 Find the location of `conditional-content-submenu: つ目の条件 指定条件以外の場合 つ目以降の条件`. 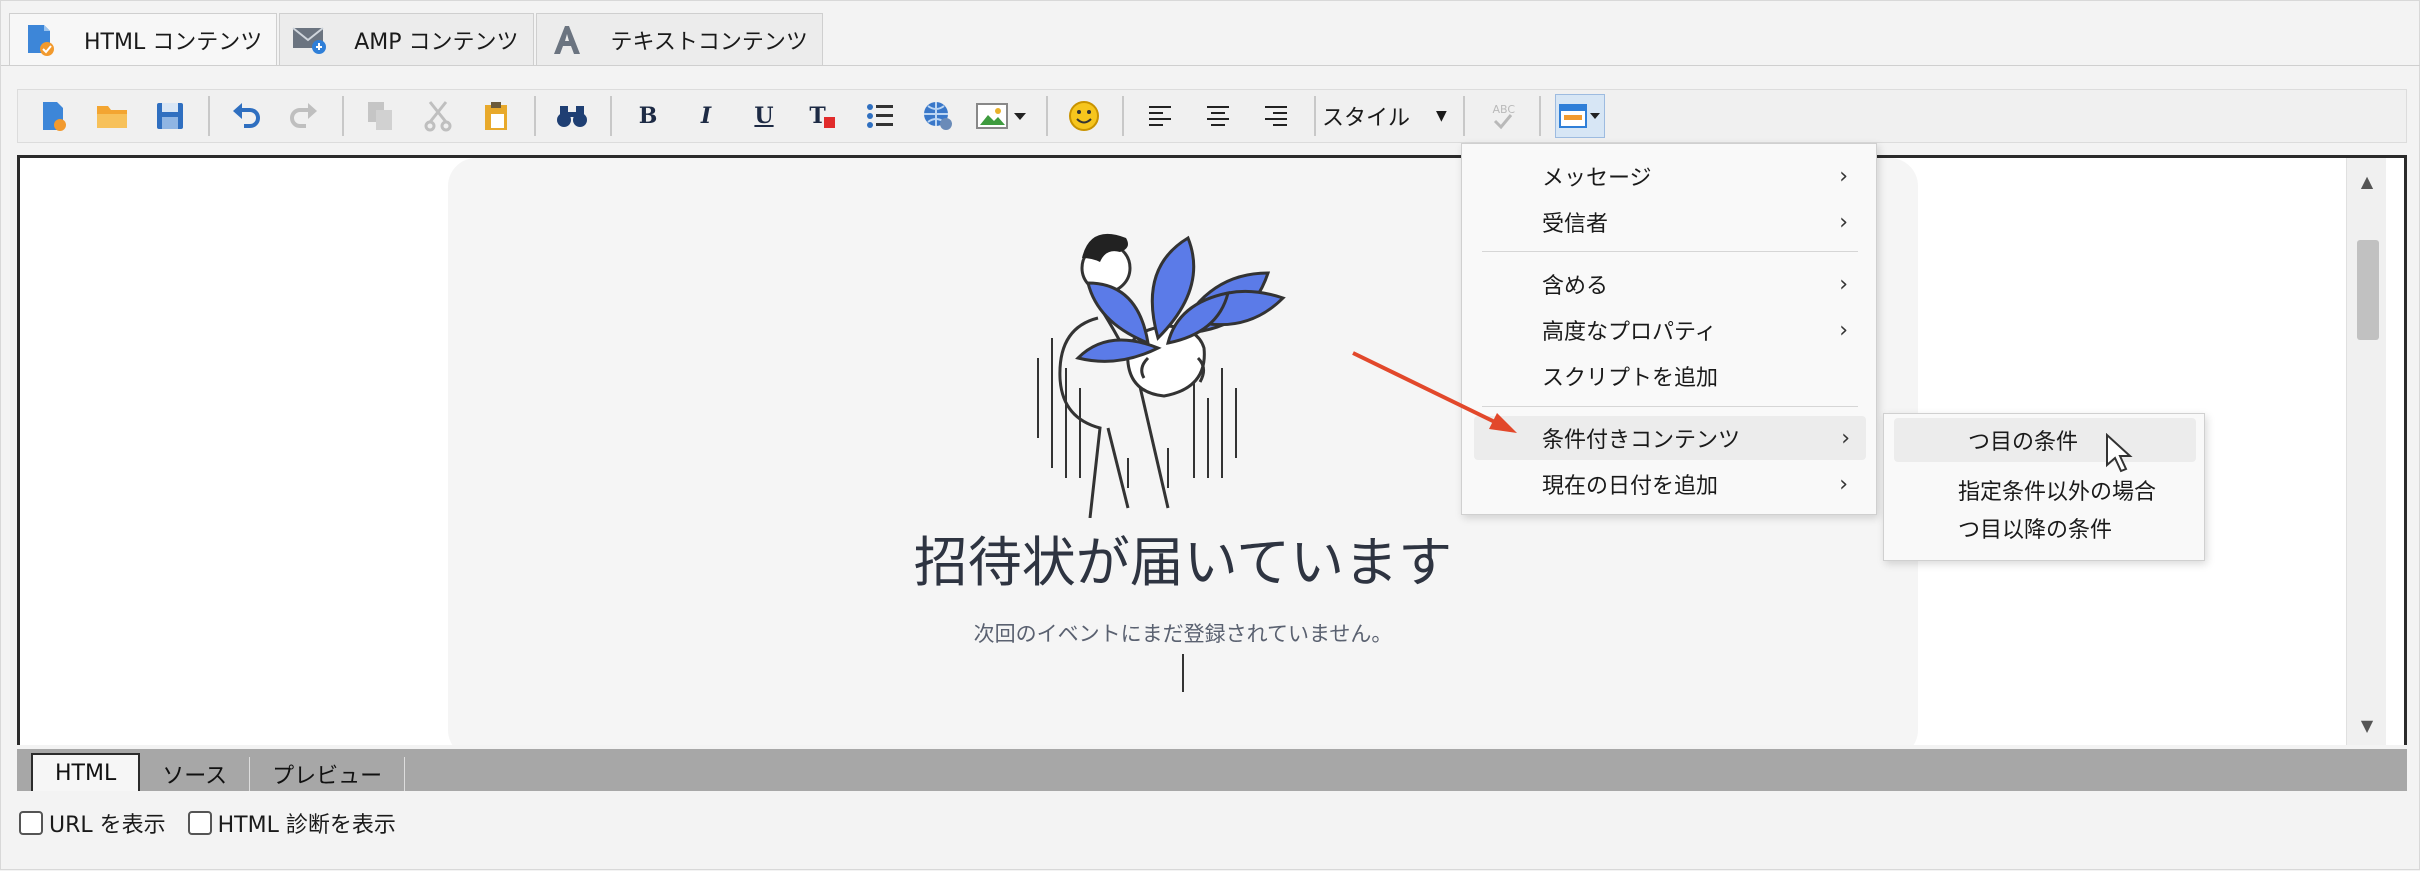

conditional-content-submenu: つ目の条件 指定条件以外の場合 つ目以降の条件 is located at coordinates (2044, 487).